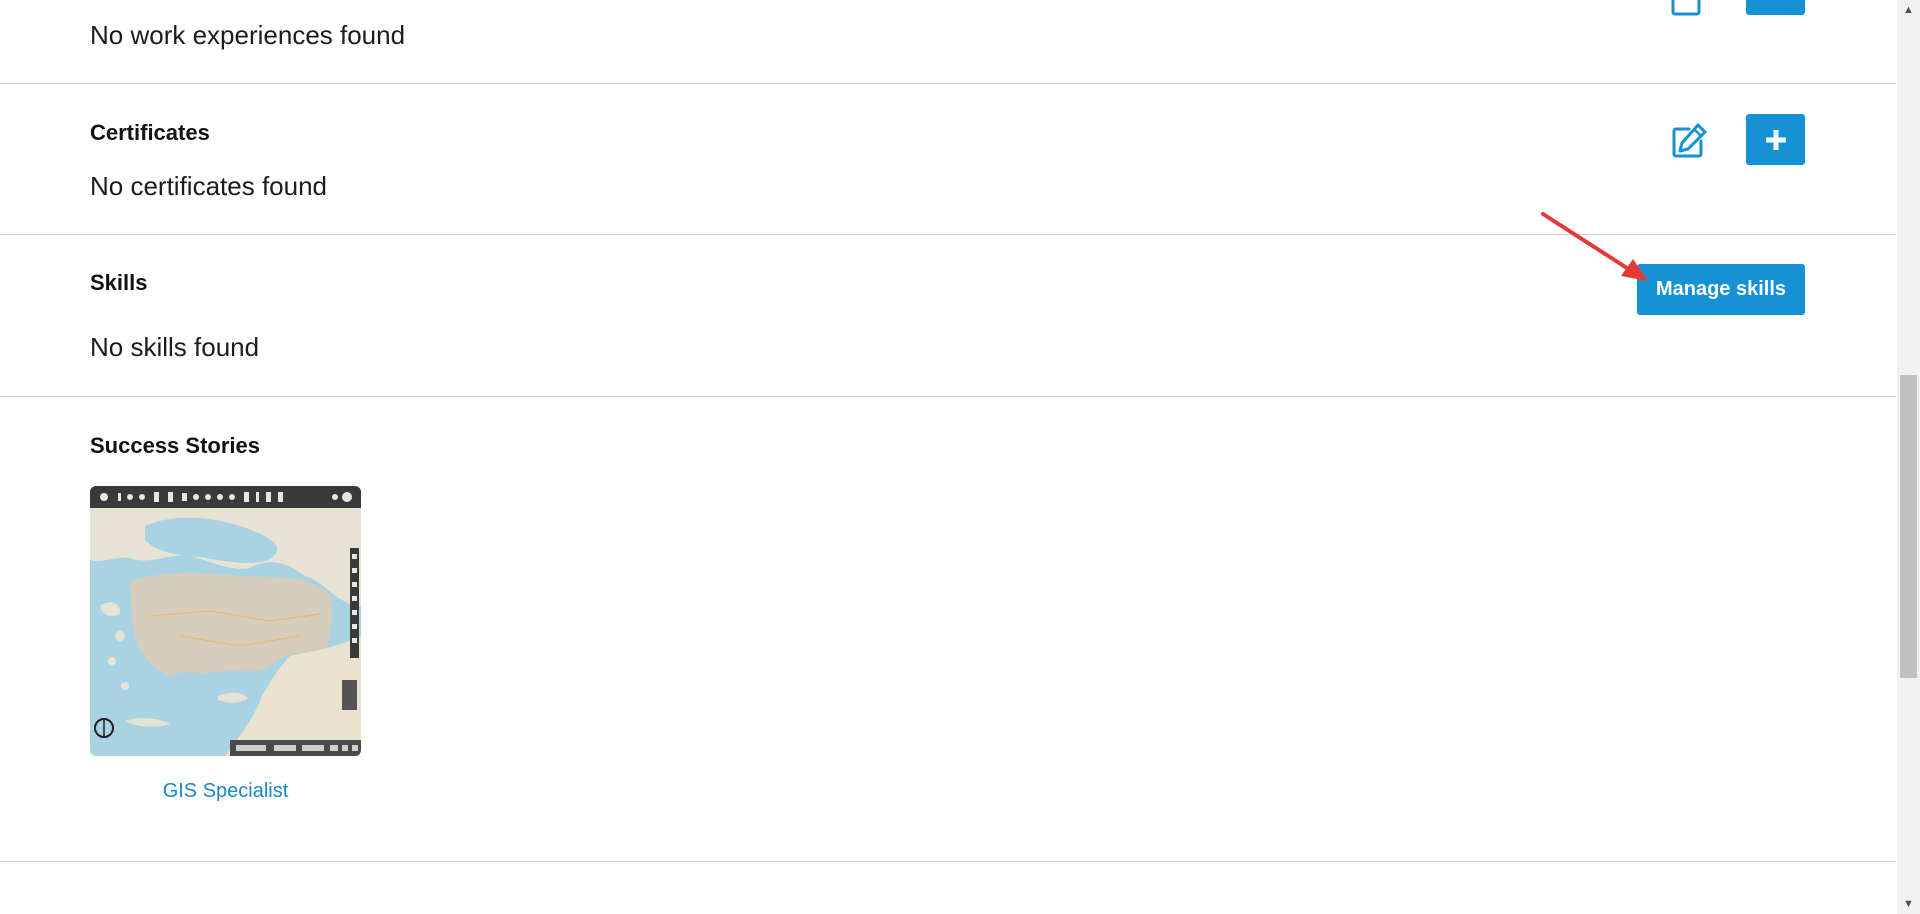  I want to click on scroll-down-icon: ▼, so click(1908, 904).